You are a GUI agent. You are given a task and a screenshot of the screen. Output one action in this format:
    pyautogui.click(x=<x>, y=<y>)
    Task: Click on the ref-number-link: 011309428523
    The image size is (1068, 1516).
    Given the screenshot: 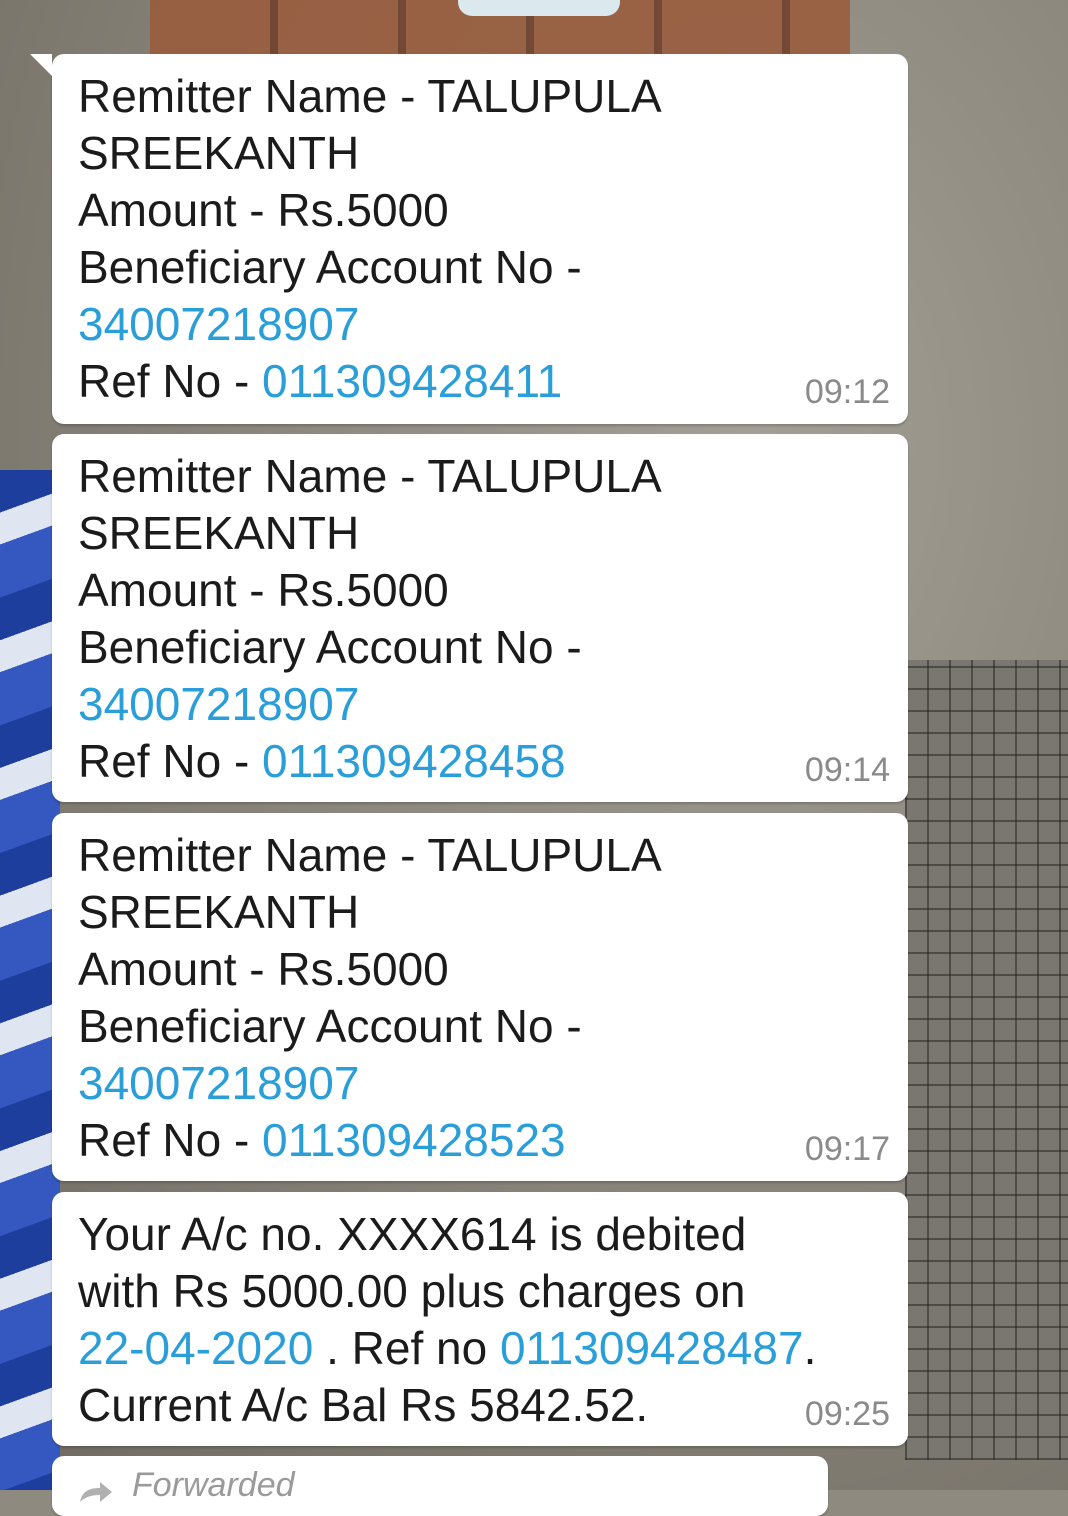 What is the action you would take?
    pyautogui.click(x=414, y=1140)
    